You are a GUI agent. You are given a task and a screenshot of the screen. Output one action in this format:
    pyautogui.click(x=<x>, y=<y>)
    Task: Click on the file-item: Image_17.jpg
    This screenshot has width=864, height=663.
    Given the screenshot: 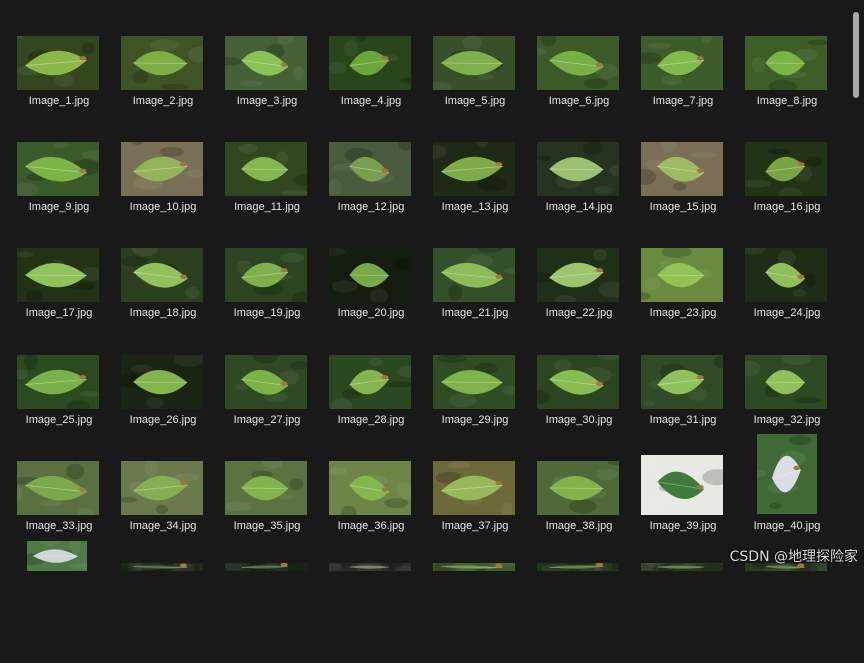 What is the action you would take?
    pyautogui.click(x=52, y=298)
    